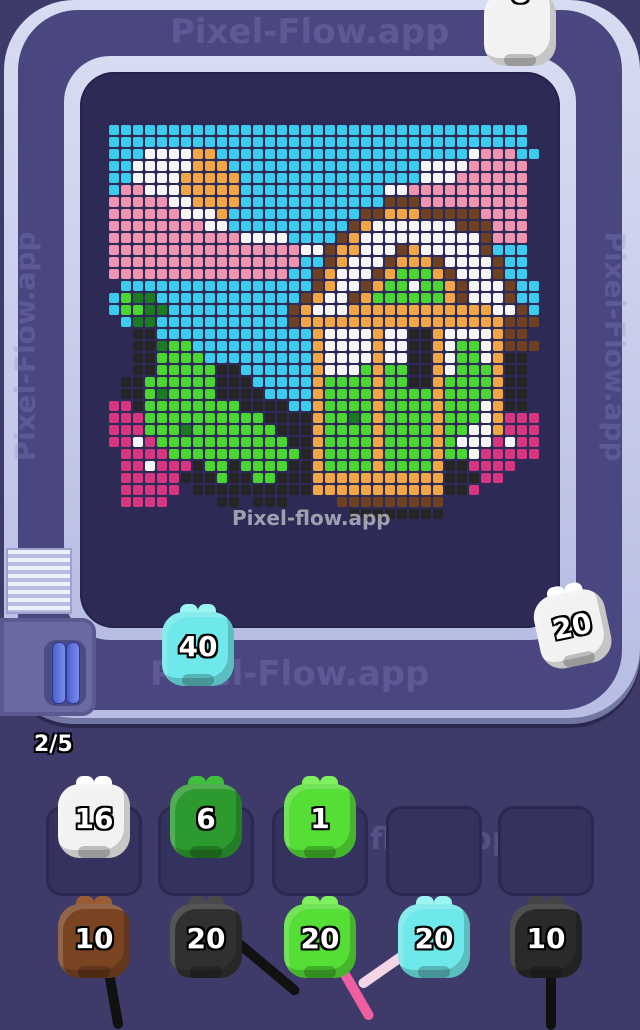  I want to click on queue-pig-4: 20, so click(434, 938).